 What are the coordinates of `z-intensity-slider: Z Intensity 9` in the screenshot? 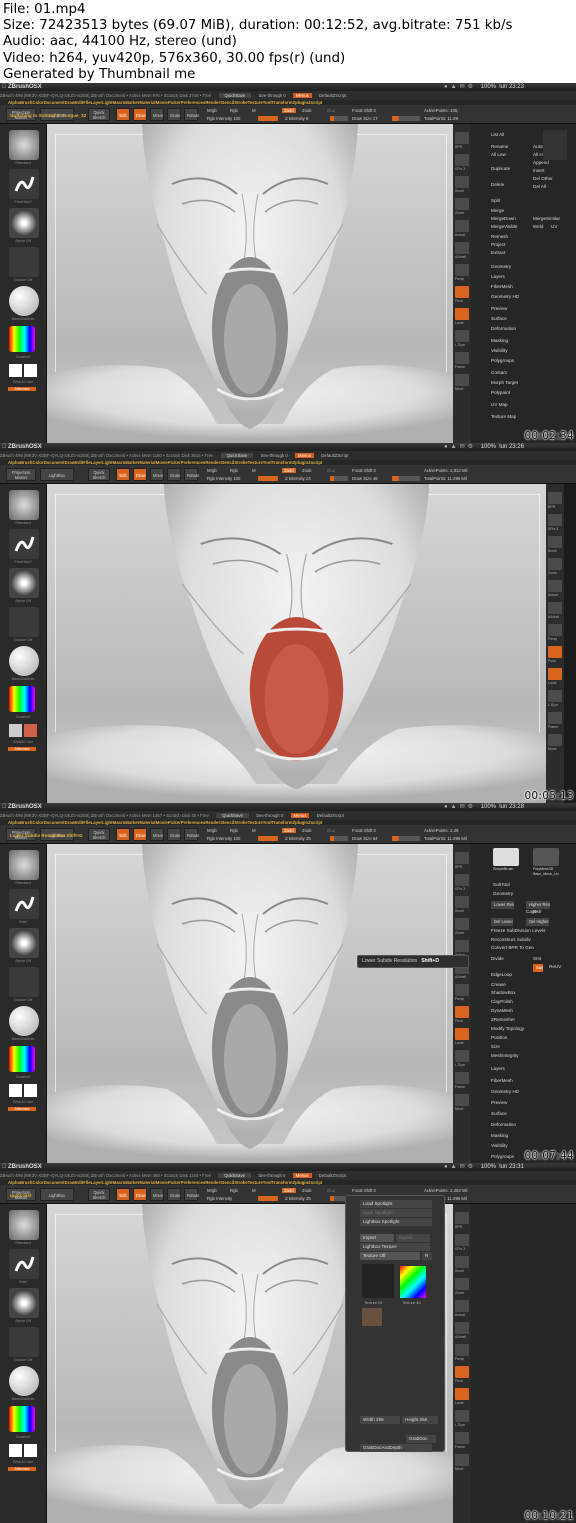 It's located at (296, 118).